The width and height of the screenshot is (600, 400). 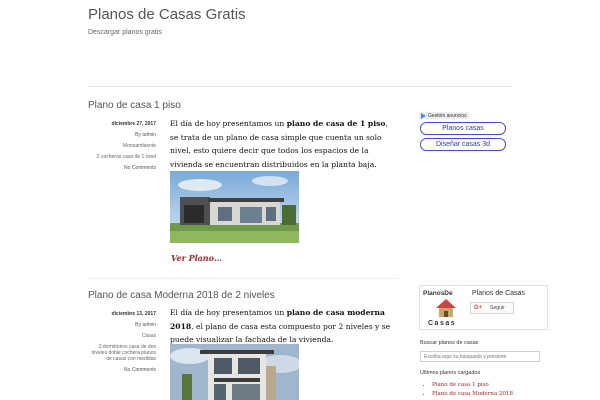 What do you see at coordinates (122, 336) in the screenshot?
I see `post-category: Casas` at bounding box center [122, 336].